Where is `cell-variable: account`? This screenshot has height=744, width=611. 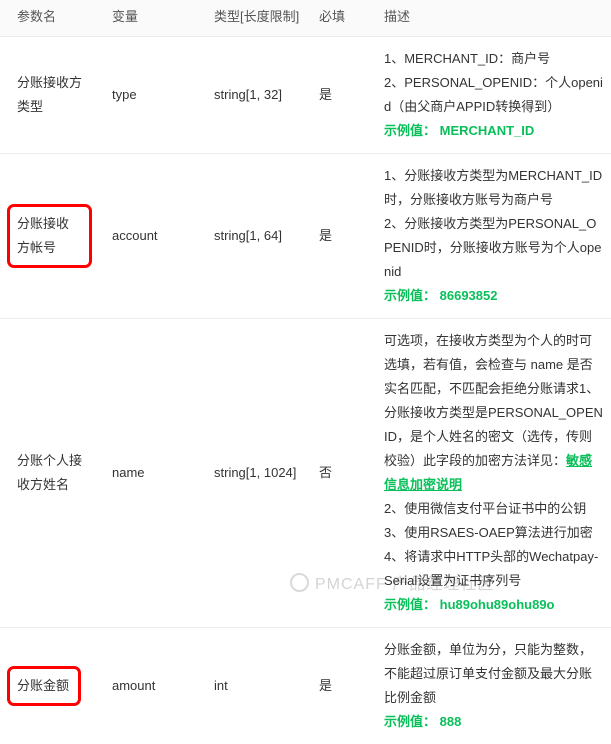
cell-variable: account is located at coordinates (154, 236).